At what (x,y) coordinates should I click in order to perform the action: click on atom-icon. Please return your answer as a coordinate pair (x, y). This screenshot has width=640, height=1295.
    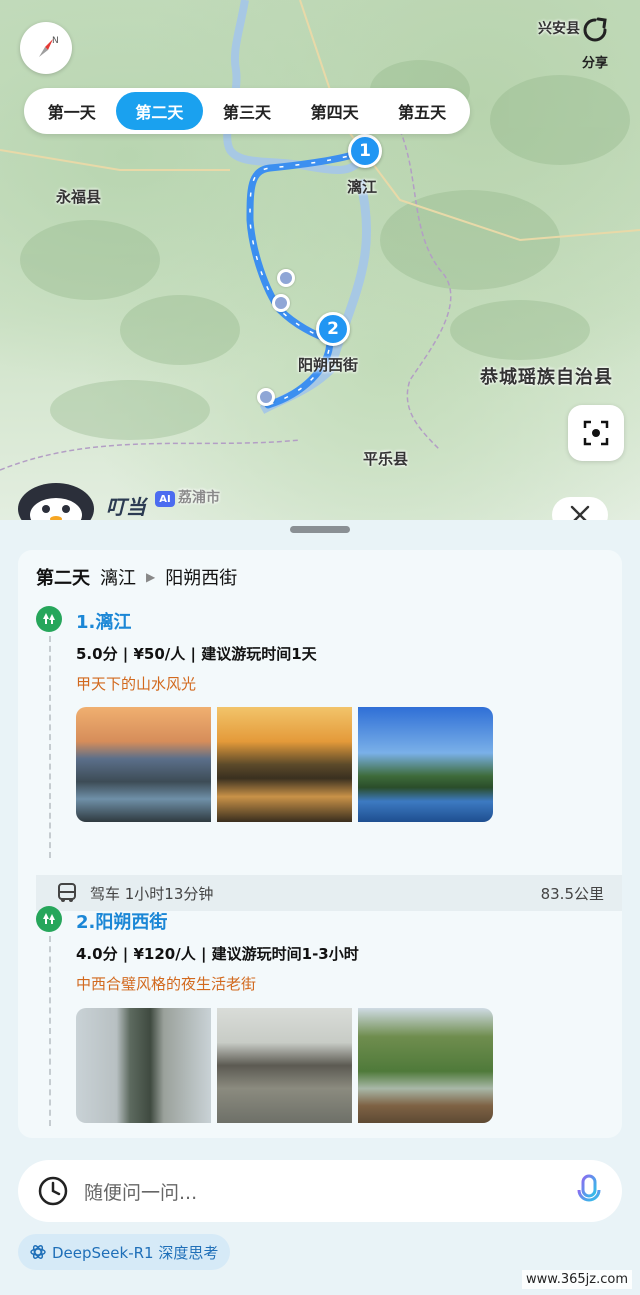
    Looking at the image, I should click on (38, 1252).